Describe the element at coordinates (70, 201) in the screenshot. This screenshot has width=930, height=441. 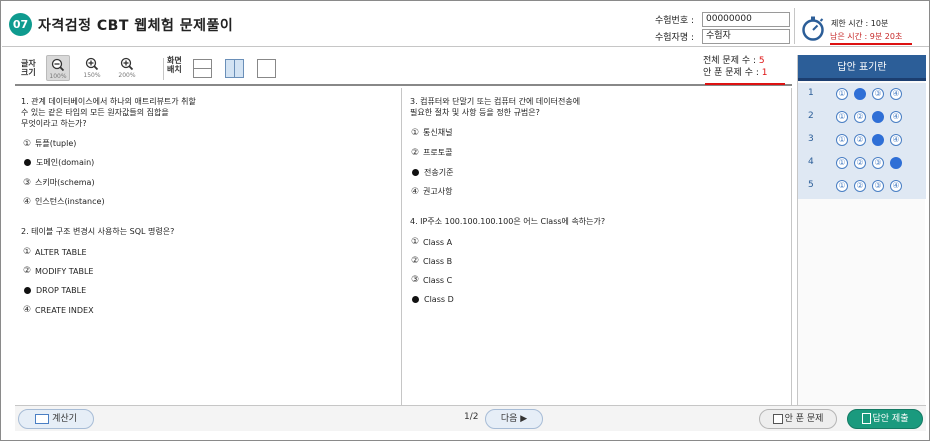
I see `option-text: 인스턴스(instance)` at that location.